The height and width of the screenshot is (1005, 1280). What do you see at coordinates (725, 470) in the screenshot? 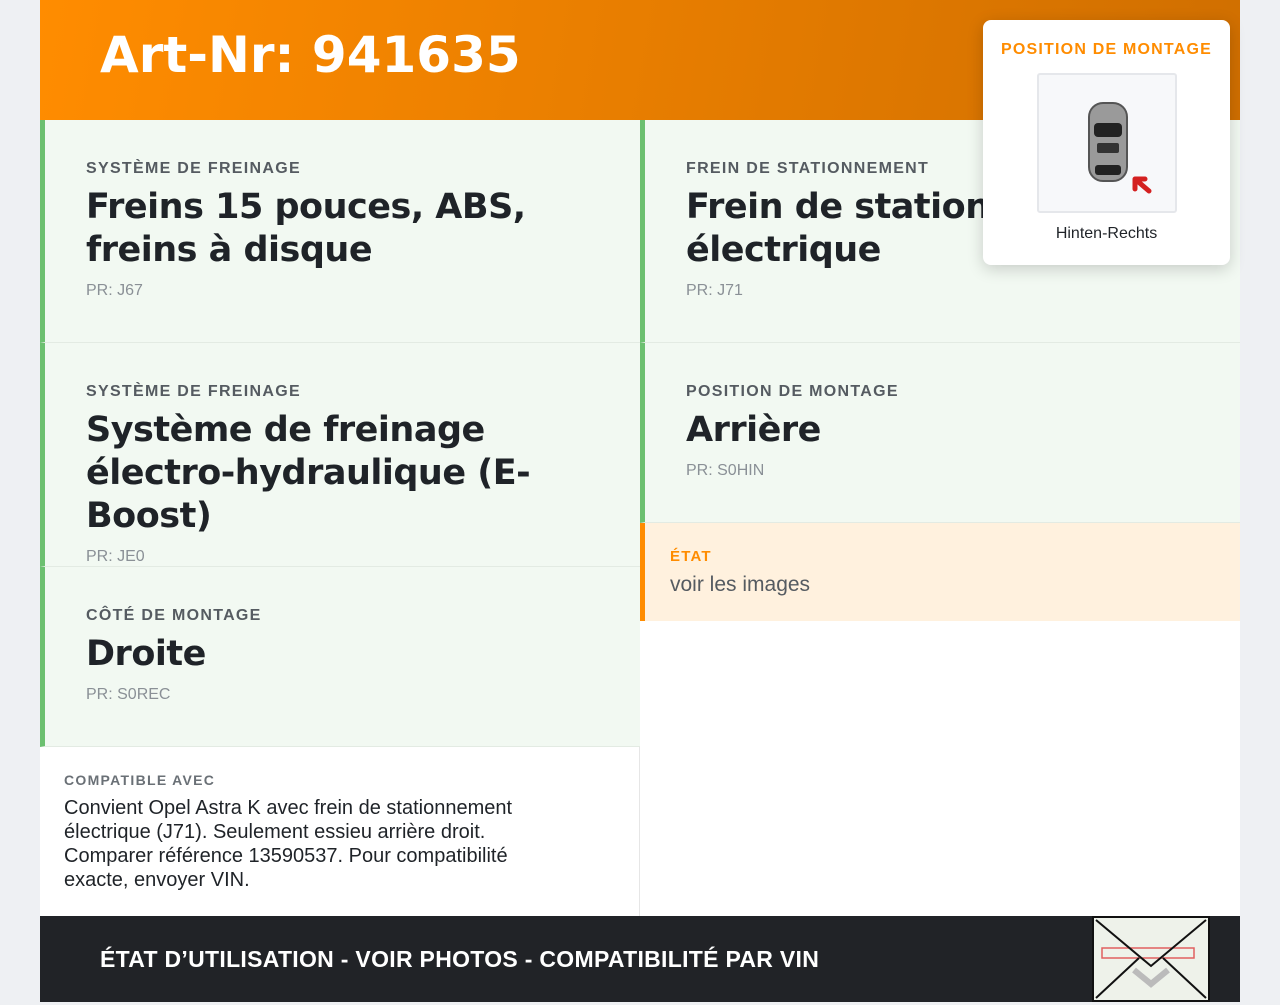
I see `spec-pr: PR: S0HIN` at bounding box center [725, 470].